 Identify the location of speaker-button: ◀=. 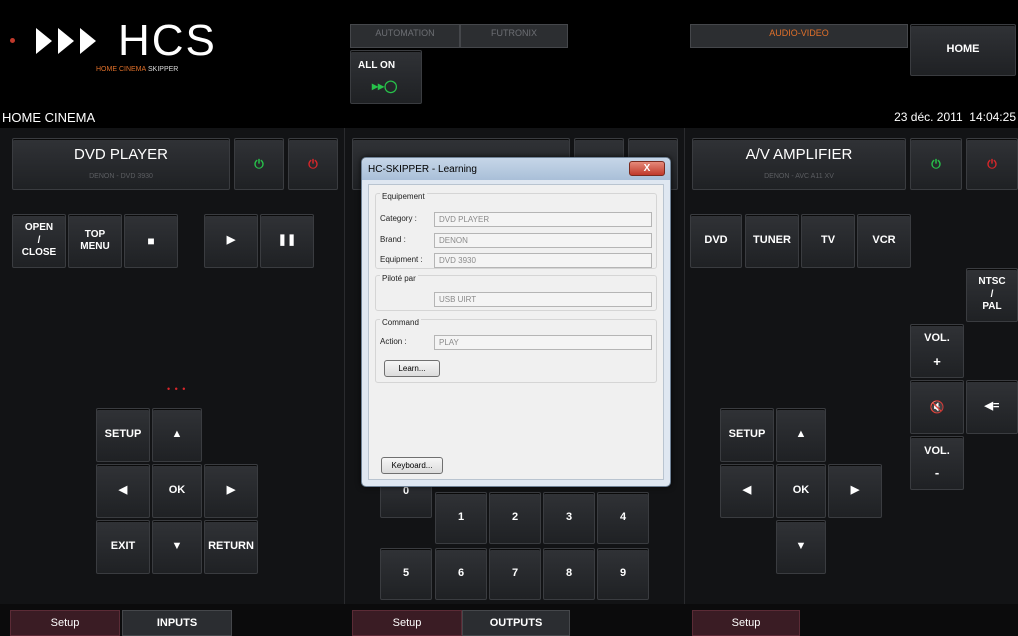
(992, 407).